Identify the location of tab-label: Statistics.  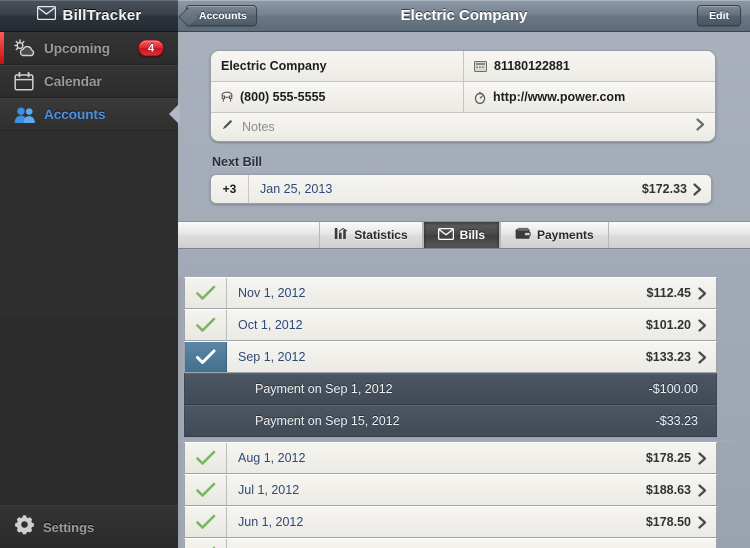
(381, 235).